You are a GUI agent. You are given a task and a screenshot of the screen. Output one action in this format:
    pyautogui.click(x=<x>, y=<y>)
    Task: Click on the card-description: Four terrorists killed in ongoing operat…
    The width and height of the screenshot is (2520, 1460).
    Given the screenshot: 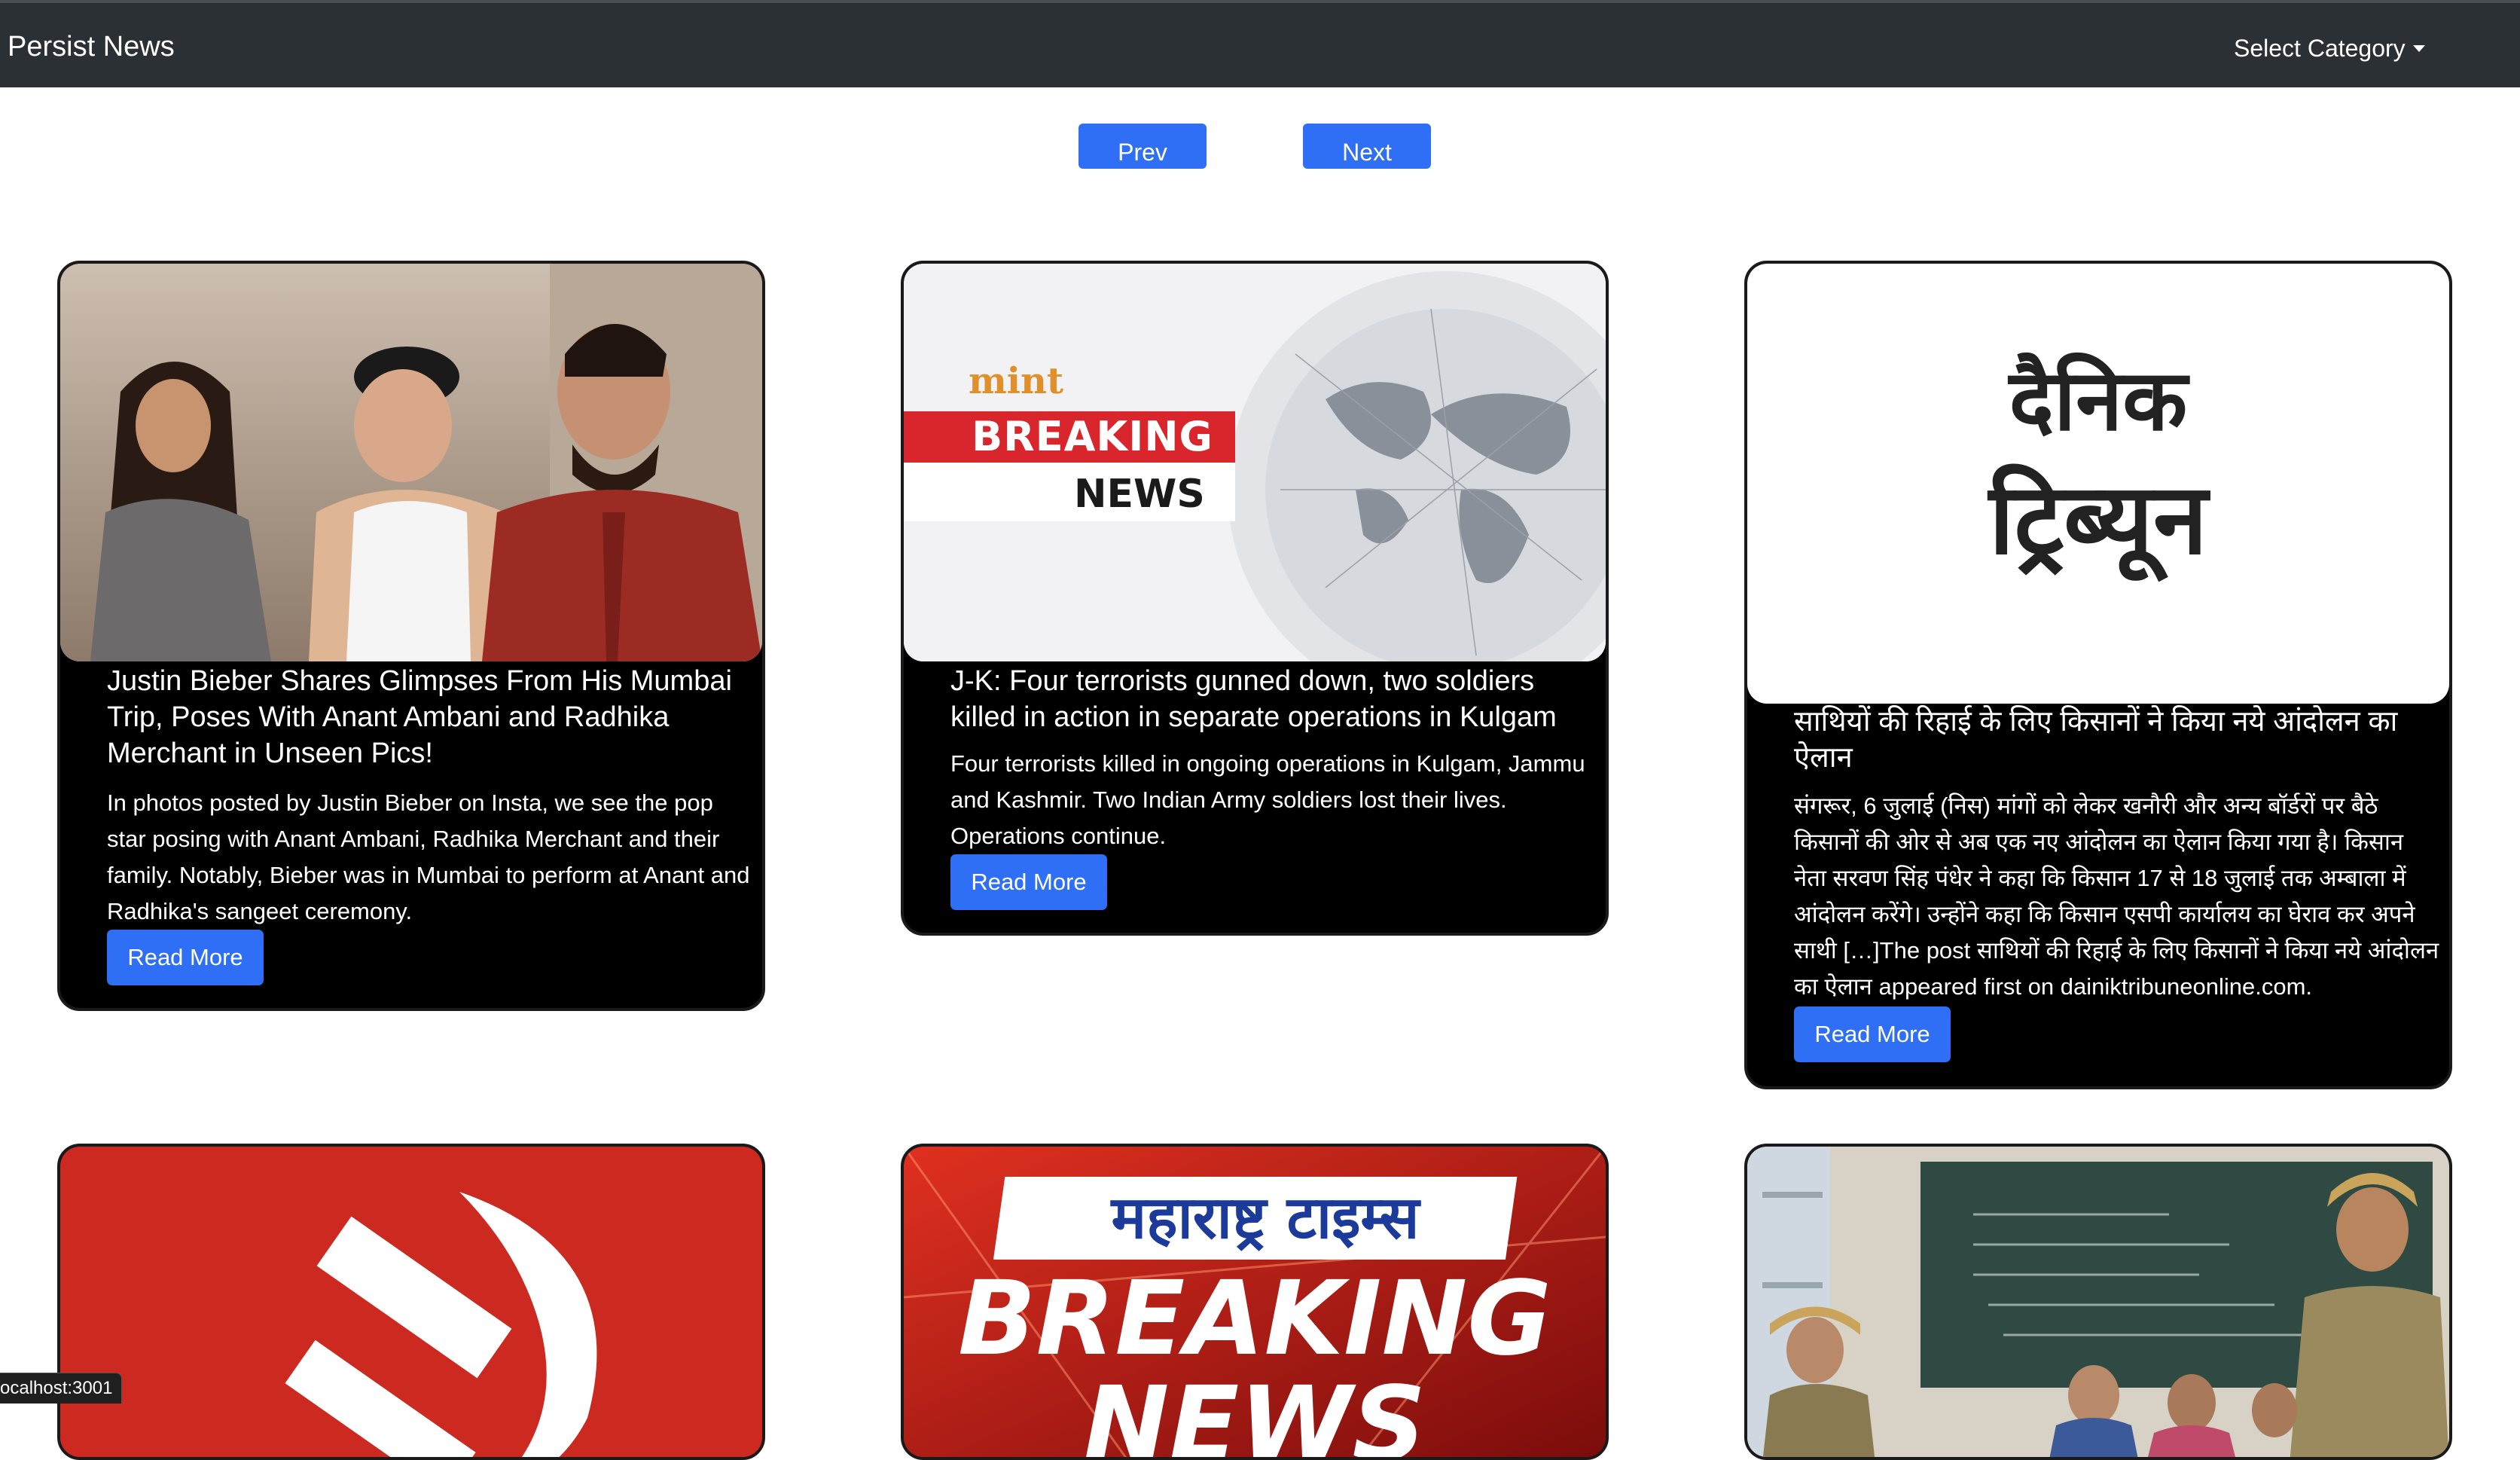 What is the action you would take?
    pyautogui.click(x=1267, y=799)
    